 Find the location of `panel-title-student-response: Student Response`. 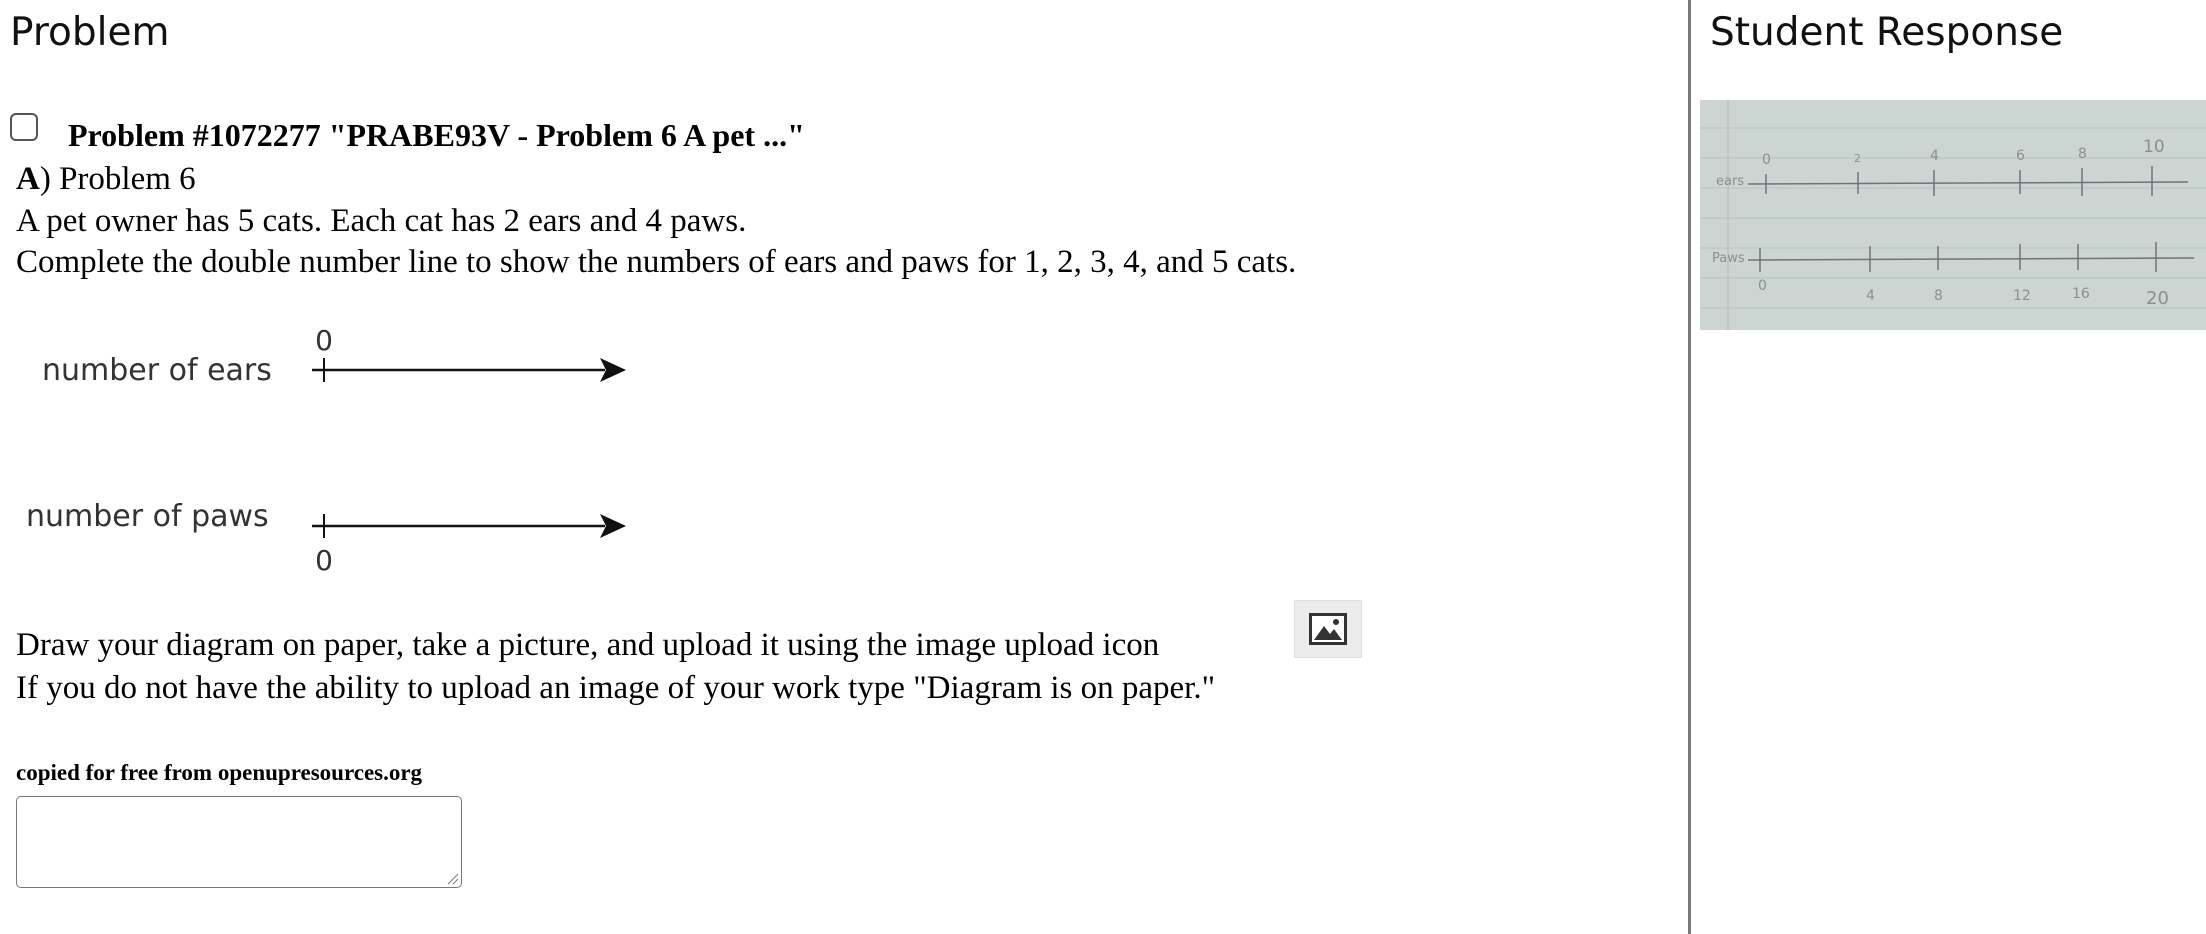

panel-title-student-response: Student Response is located at coordinates (1887, 32).